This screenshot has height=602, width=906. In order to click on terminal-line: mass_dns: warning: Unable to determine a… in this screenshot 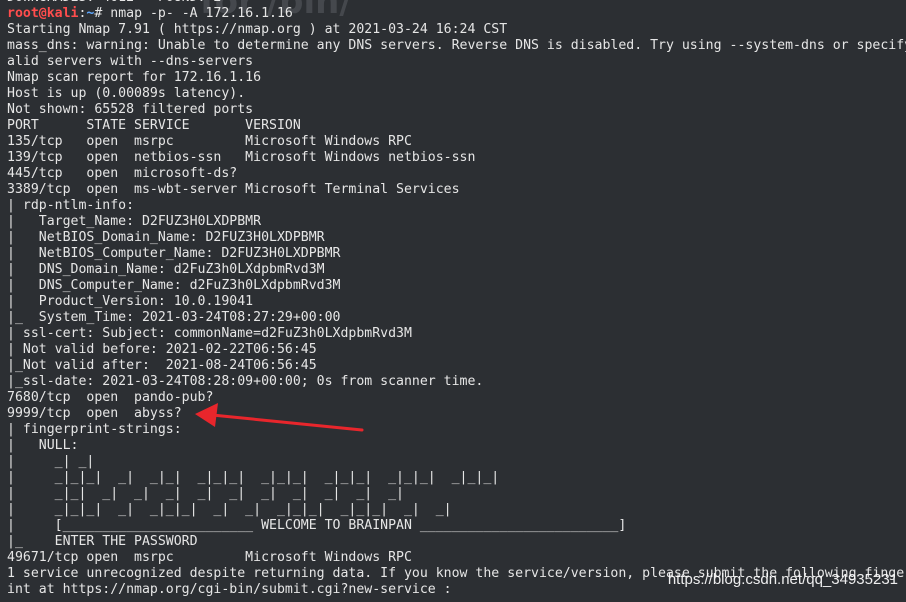, I will do `click(456, 45)`.